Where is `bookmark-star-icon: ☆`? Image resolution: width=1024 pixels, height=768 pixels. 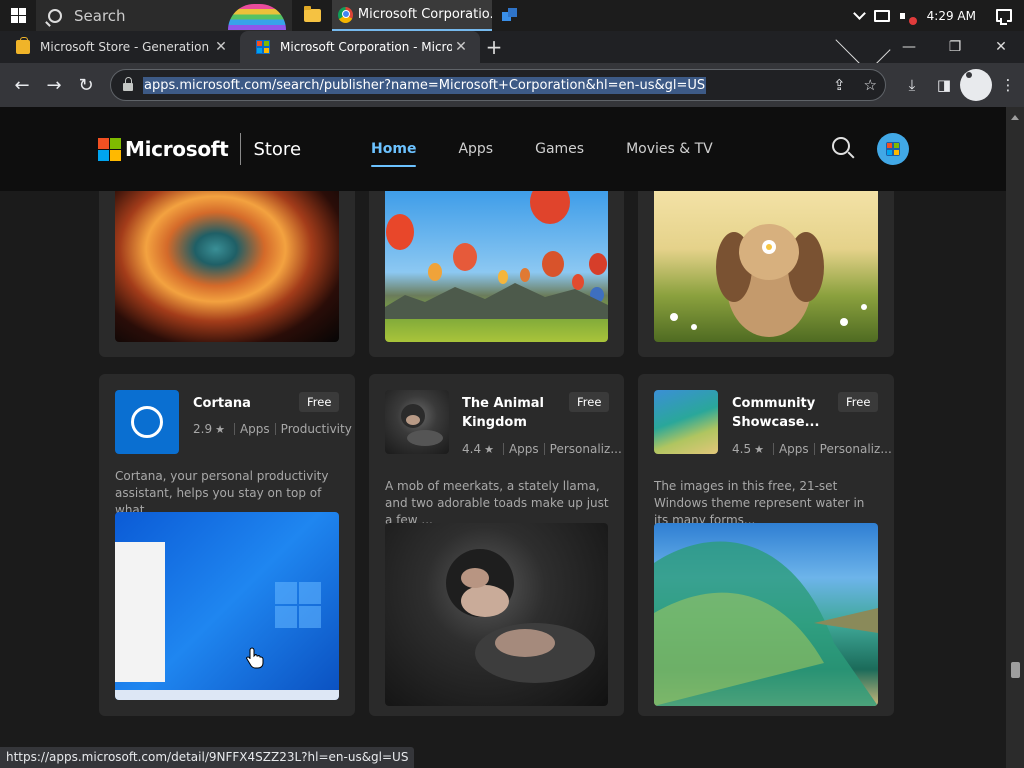 bookmark-star-icon: ☆ is located at coordinates (870, 85).